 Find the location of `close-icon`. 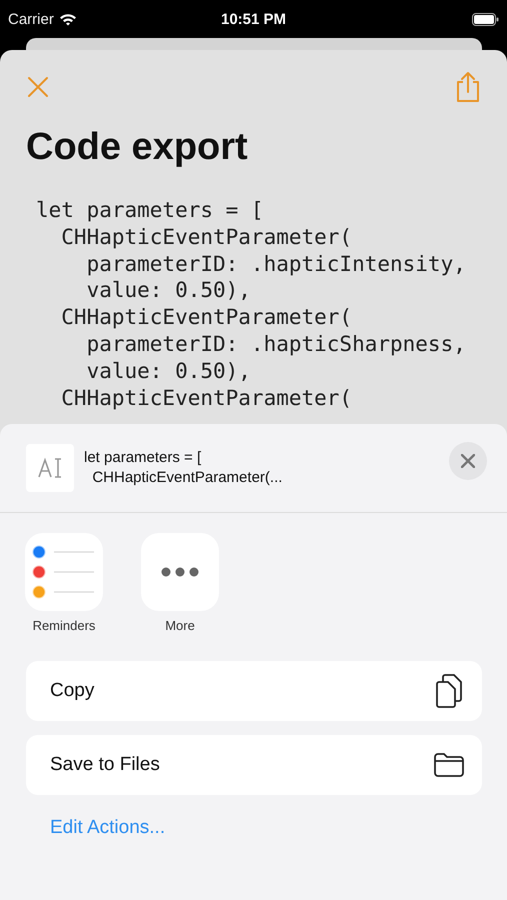

close-icon is located at coordinates (468, 461).